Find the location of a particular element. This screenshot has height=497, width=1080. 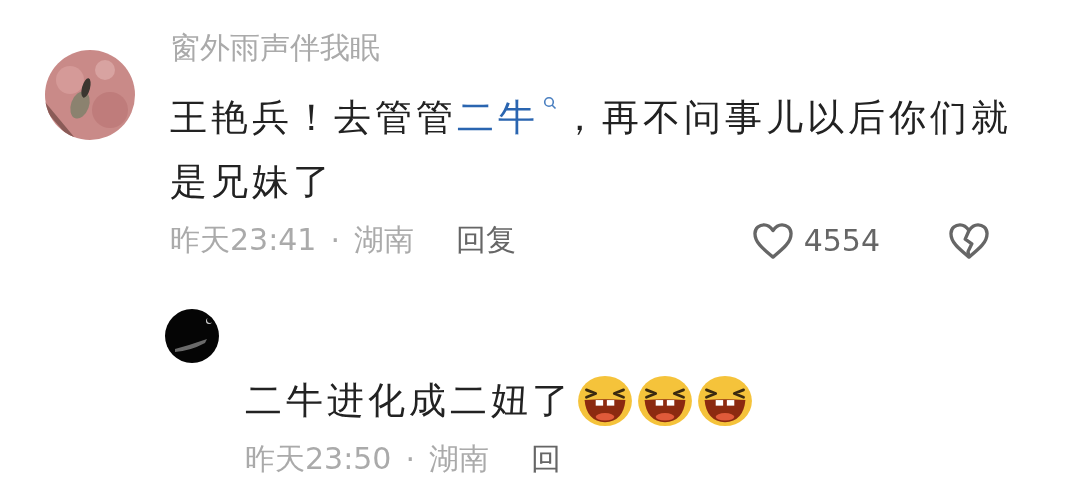

timestamp: 昨天23:41 is located at coordinates (243, 240).